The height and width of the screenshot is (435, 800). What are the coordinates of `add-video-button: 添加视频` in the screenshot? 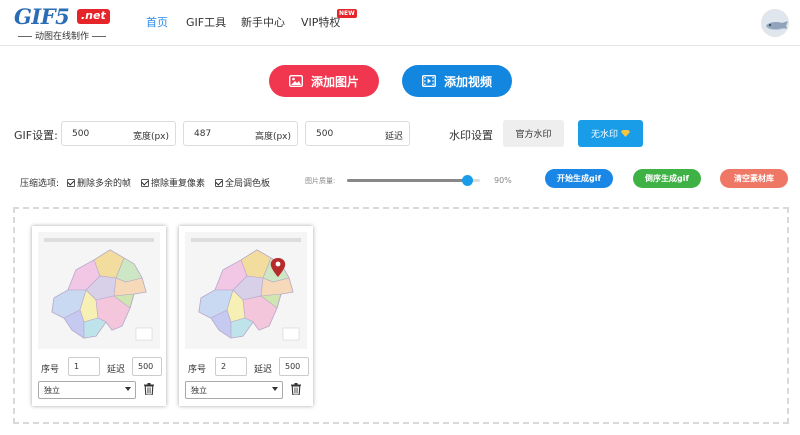 It's located at (457, 81).